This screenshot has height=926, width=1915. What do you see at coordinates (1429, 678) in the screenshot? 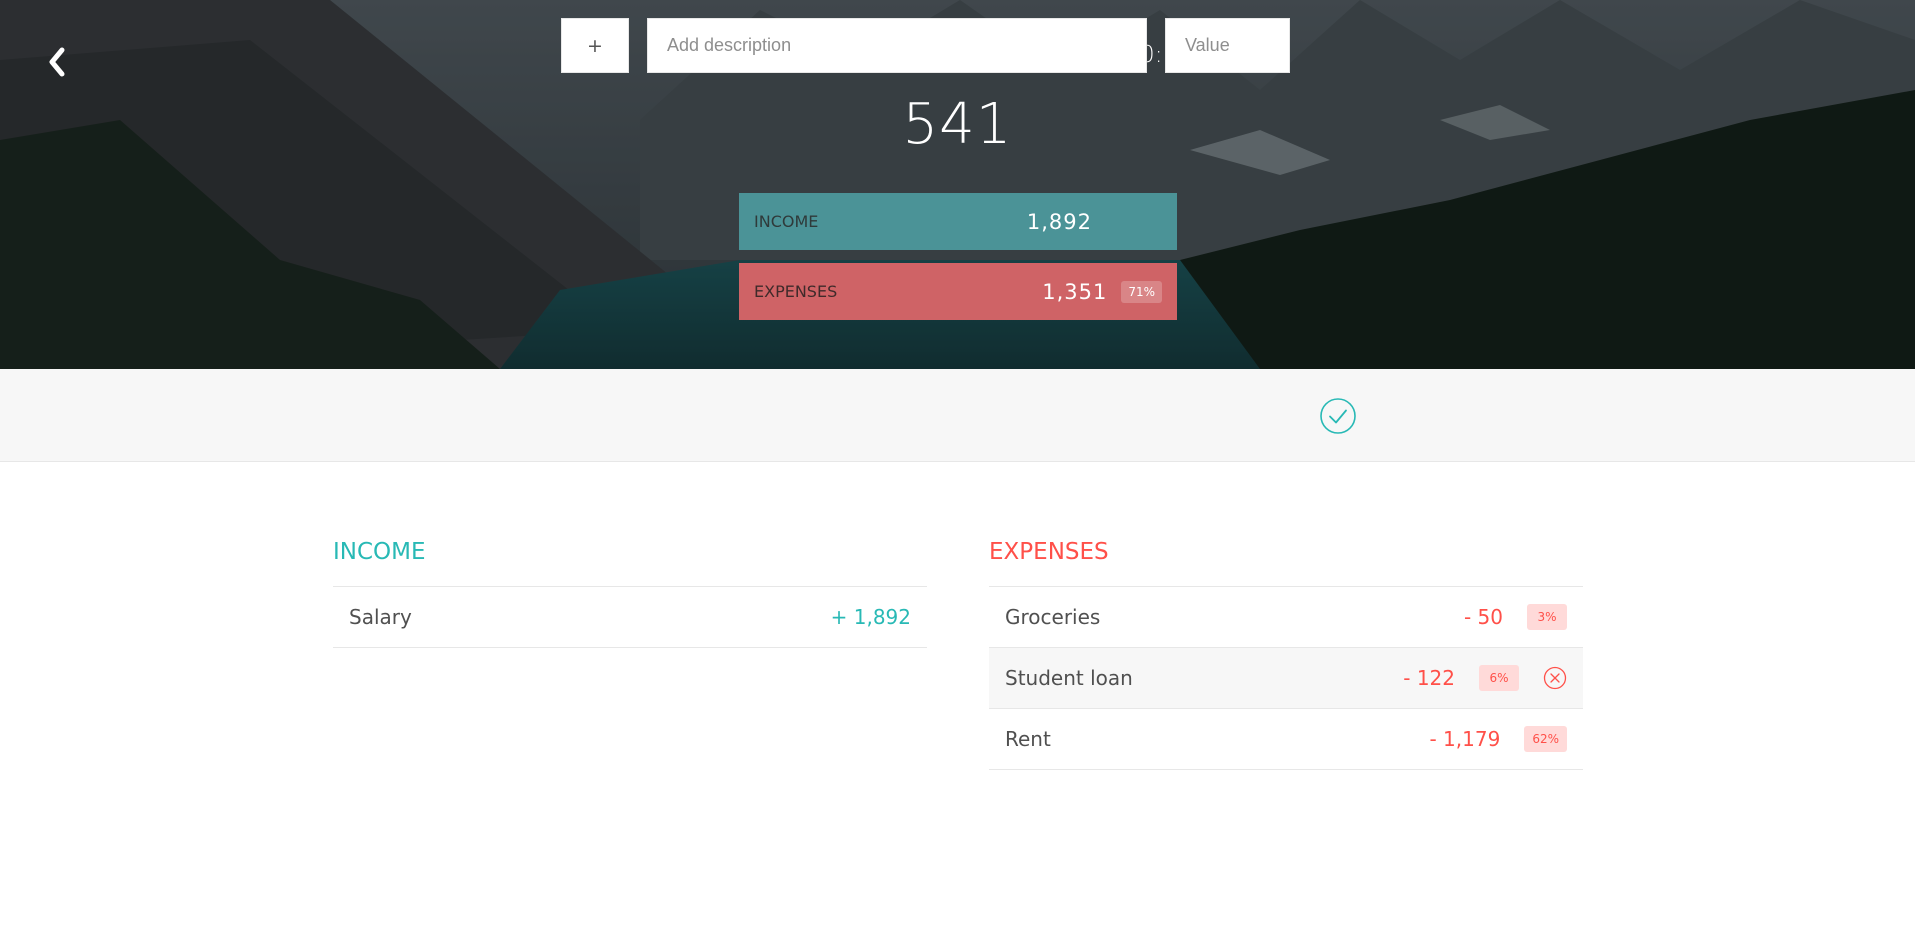
I see `item-amount: - 122` at bounding box center [1429, 678].